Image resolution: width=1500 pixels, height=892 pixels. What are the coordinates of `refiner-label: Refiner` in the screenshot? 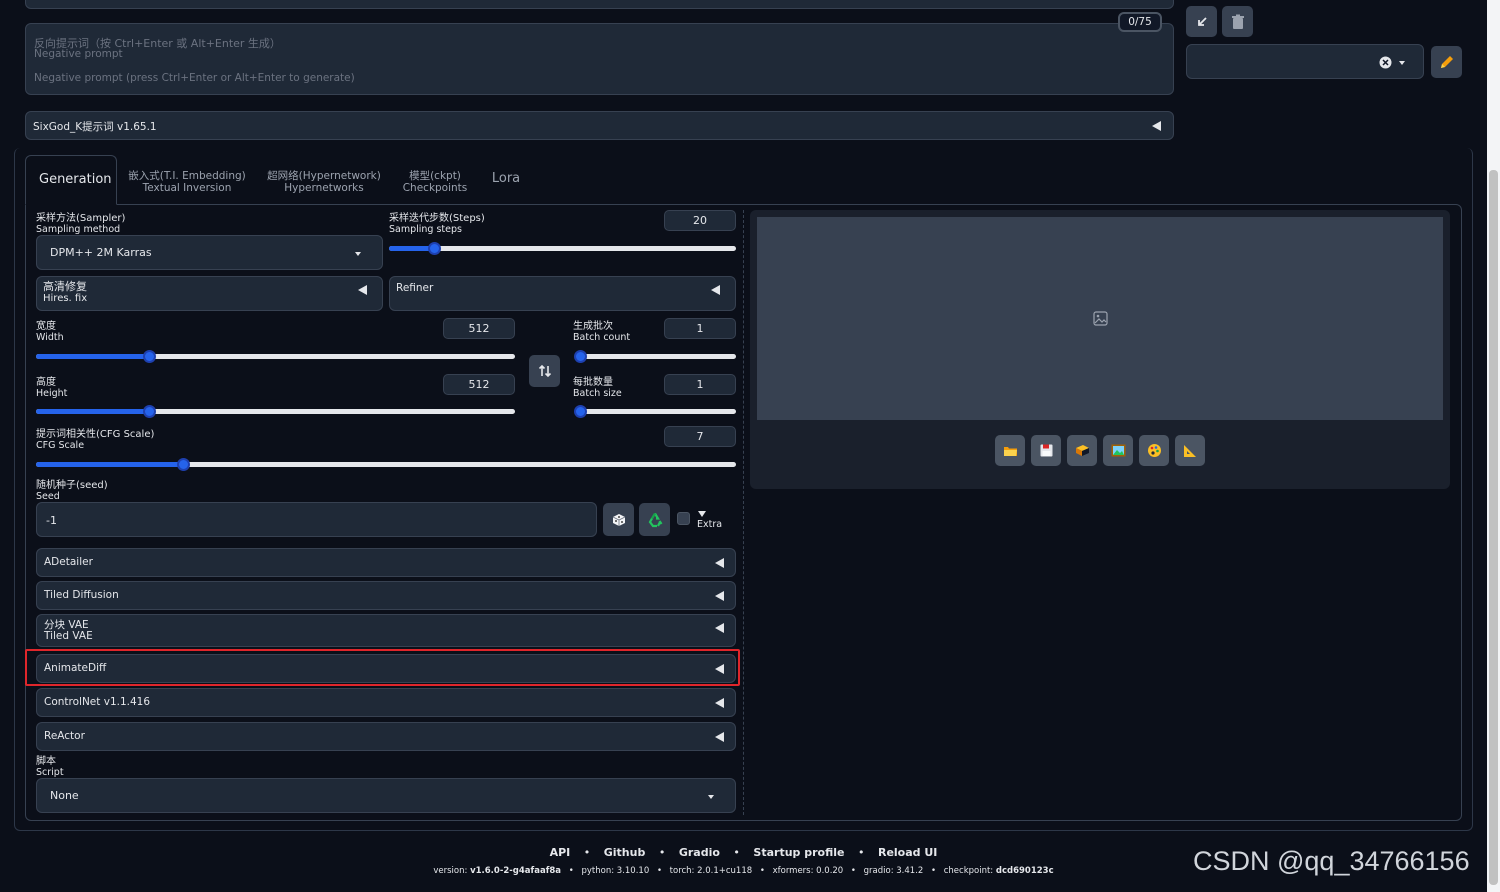 It's located at (415, 288).